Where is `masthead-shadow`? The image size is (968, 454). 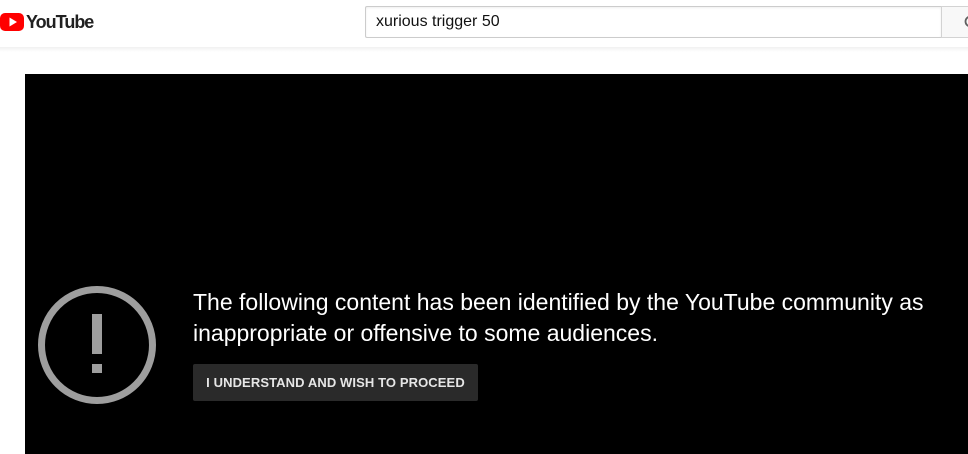
masthead-shadow is located at coordinates (484, 49).